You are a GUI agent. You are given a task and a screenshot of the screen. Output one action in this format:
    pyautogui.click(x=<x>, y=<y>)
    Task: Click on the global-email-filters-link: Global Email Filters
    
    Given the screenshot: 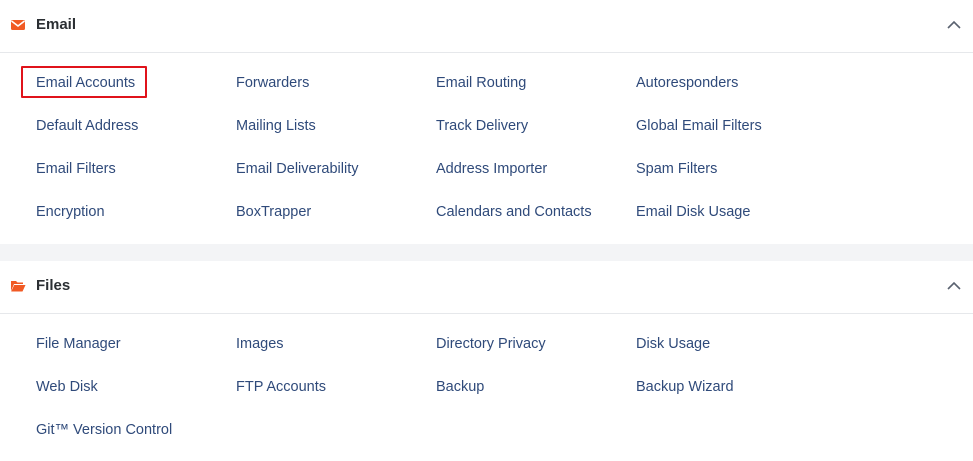 What is the action you would take?
    pyautogui.click(x=699, y=126)
    